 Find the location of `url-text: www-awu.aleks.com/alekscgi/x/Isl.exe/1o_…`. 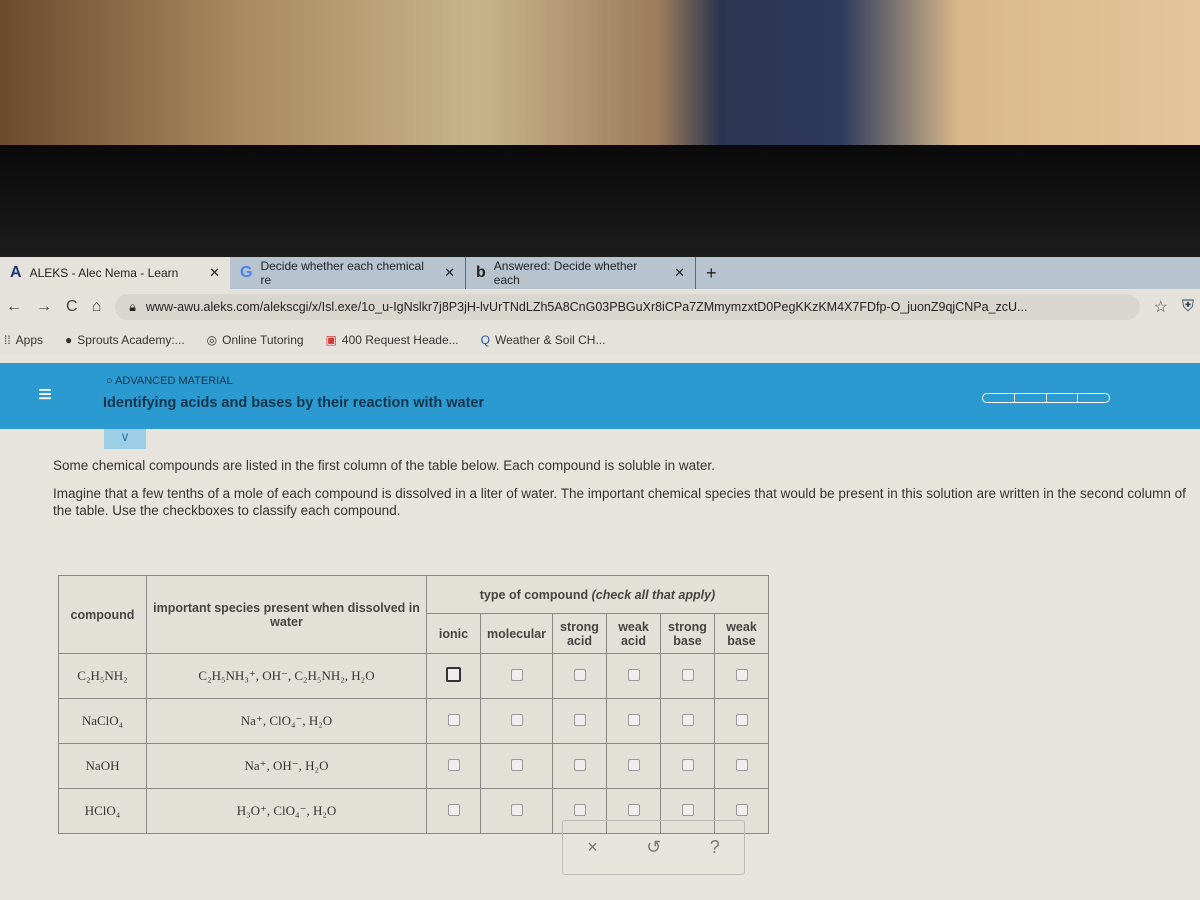

url-text: www-awu.aleks.com/alekscgi/x/Isl.exe/1o_… is located at coordinates (586, 307).